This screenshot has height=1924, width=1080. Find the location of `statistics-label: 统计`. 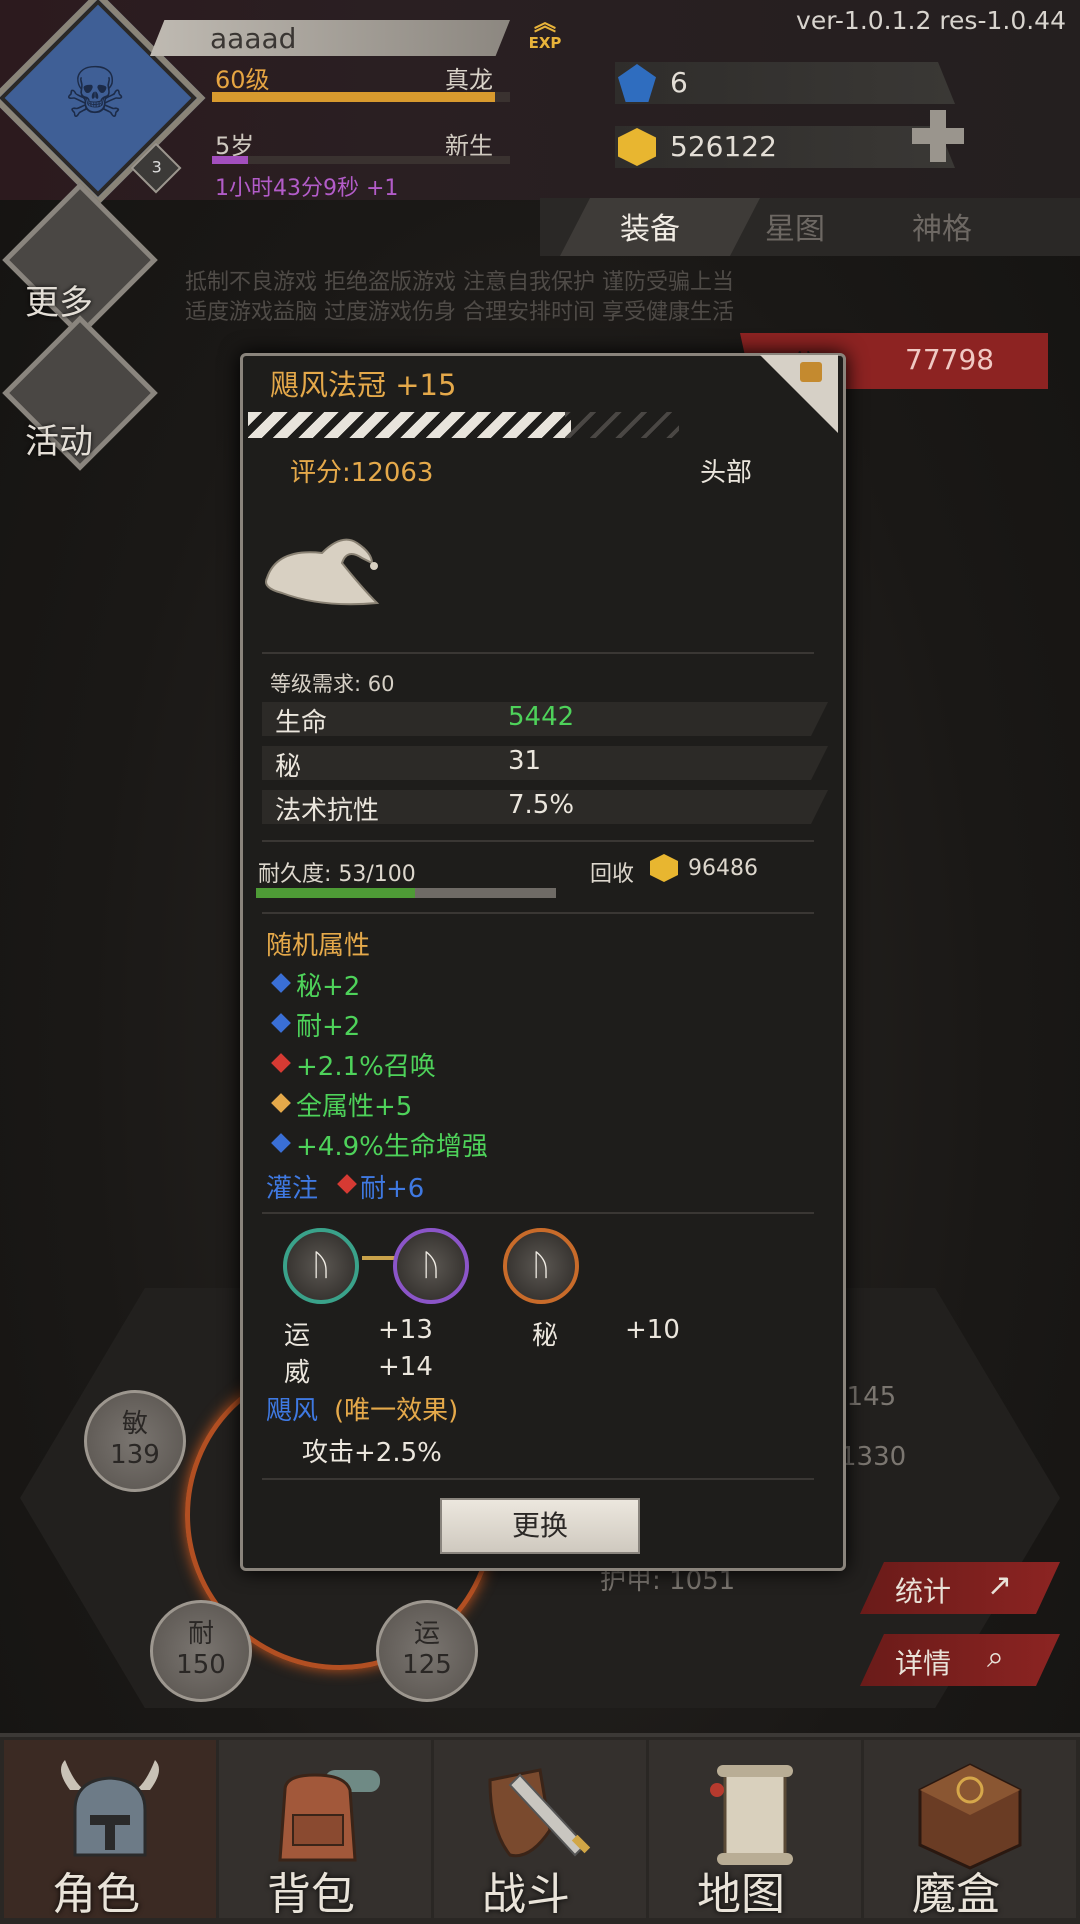

statistics-label: 统计 is located at coordinates (923, 1591).